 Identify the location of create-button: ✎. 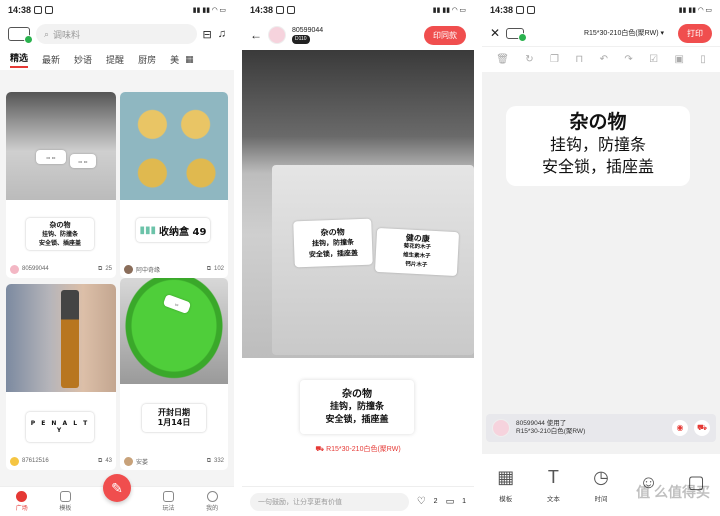
(117, 488).